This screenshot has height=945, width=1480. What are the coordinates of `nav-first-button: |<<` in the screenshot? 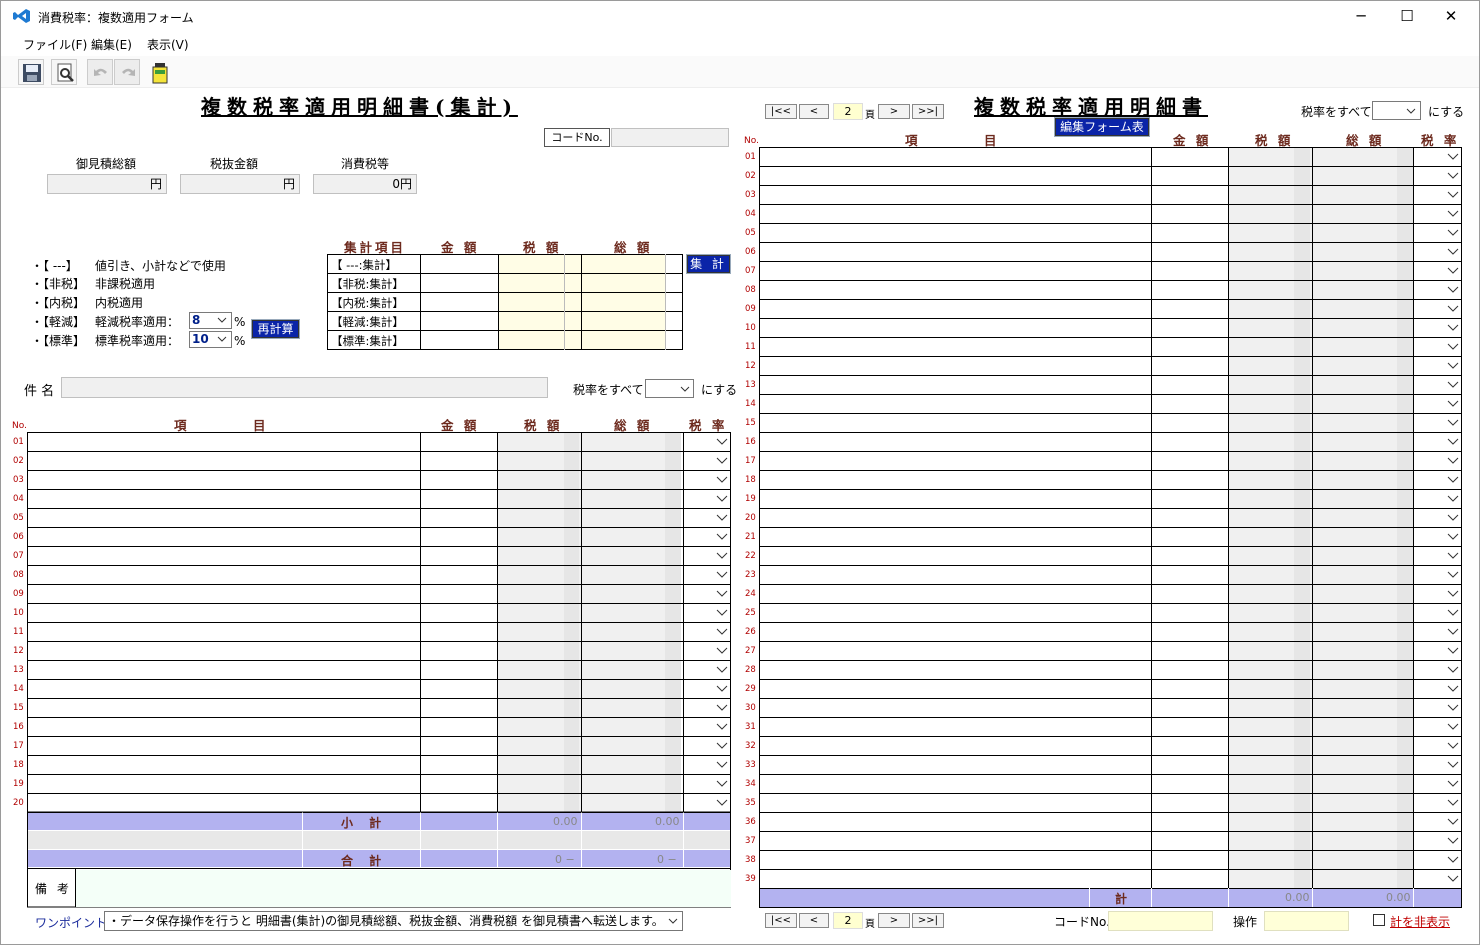 It's located at (781, 111).